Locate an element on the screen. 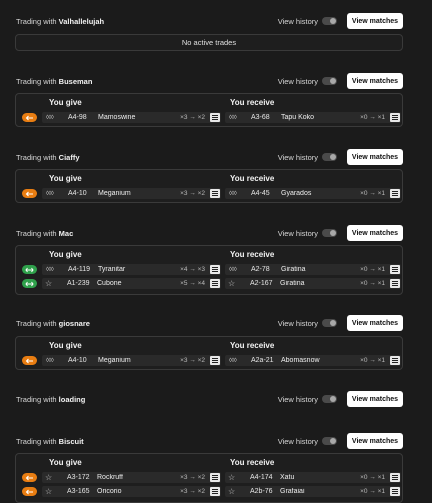 This screenshot has height=503, width=432. swap-arrows-icon is located at coordinates (29, 283).